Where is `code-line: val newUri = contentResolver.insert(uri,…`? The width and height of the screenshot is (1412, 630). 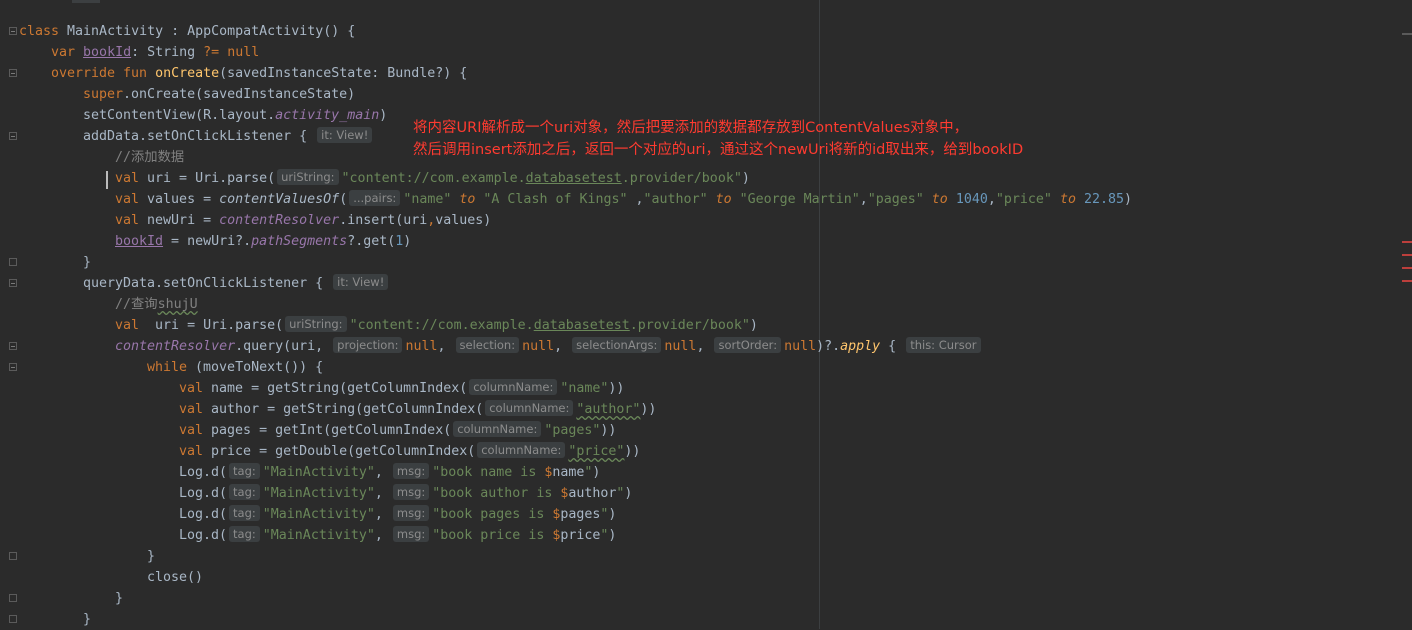 code-line: val newUri = contentResolver.insert(uri,… is located at coordinates (303, 220).